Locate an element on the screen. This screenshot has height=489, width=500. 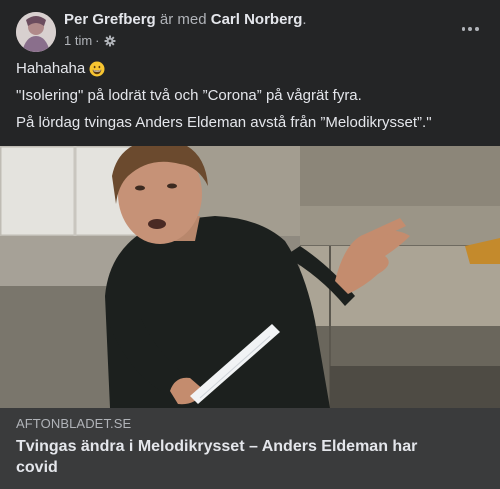
tagged-suffix: . is located at coordinates (304, 19).